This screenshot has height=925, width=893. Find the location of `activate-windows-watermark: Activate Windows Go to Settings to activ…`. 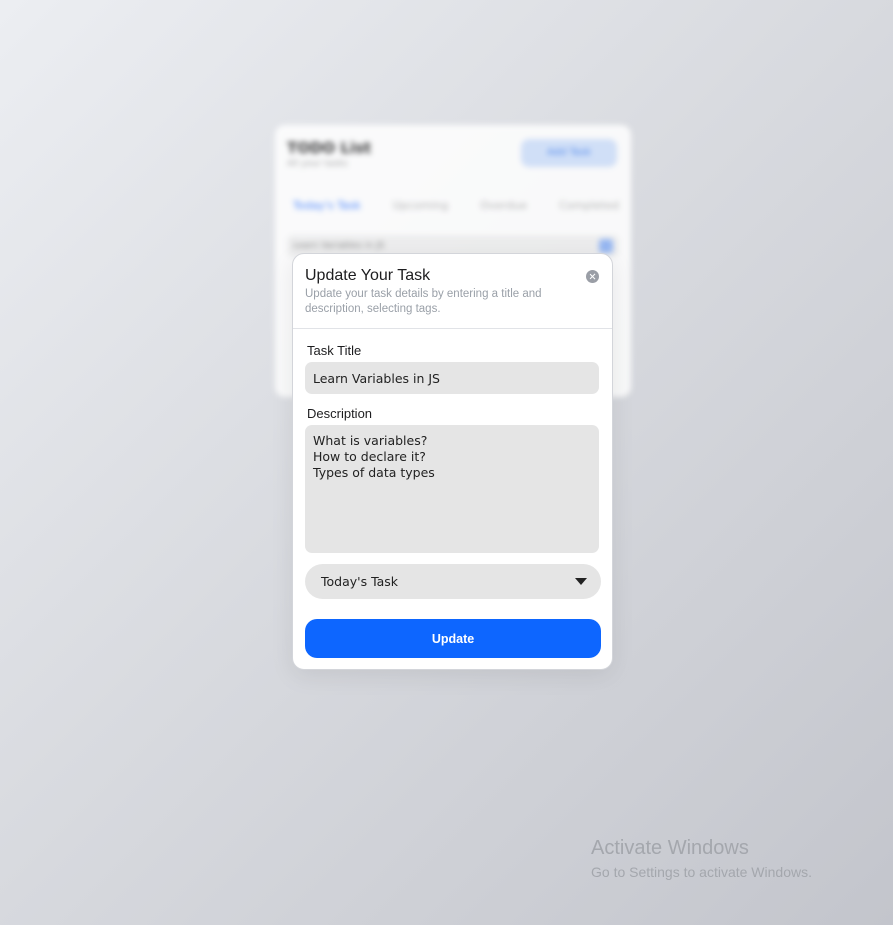

activate-windows-watermark: Activate Windows Go to Settings to activ… is located at coordinates (701, 858).